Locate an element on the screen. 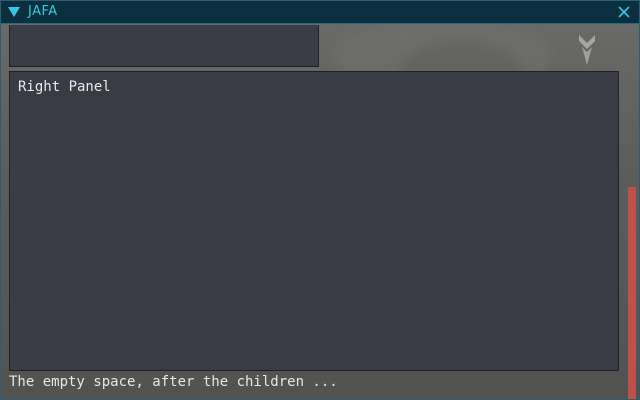 The image size is (640, 400). top-child-panel is located at coordinates (164, 46).